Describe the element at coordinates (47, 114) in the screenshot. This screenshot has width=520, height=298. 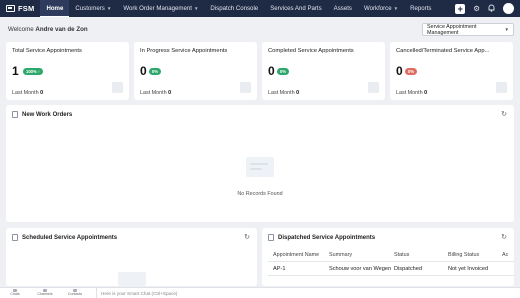
I see `panel-title: New Work Orders` at that location.